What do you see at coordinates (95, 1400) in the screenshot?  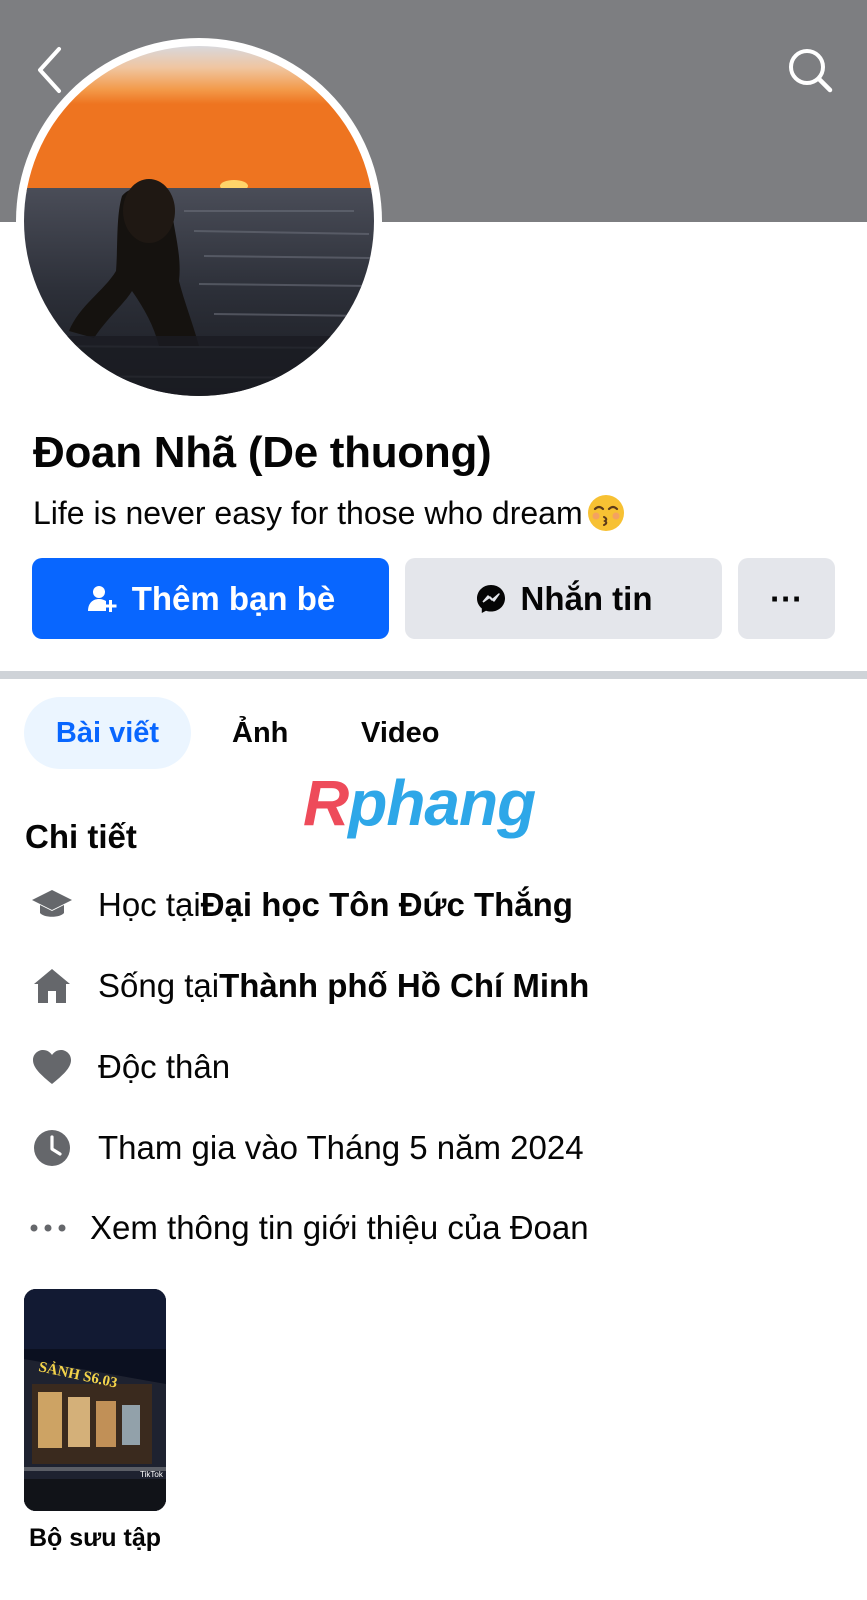 I see `collection-thumbnail: SẢNH S6.03 TikTok` at bounding box center [95, 1400].